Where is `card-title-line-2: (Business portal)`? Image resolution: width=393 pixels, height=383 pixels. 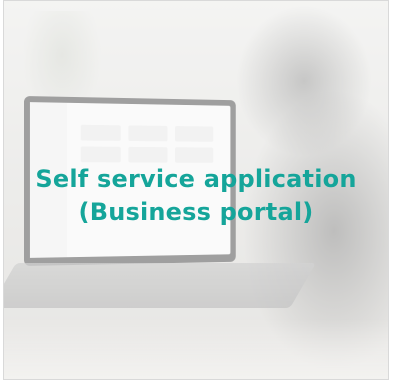 card-title-line-2: (Business portal) is located at coordinates (196, 212).